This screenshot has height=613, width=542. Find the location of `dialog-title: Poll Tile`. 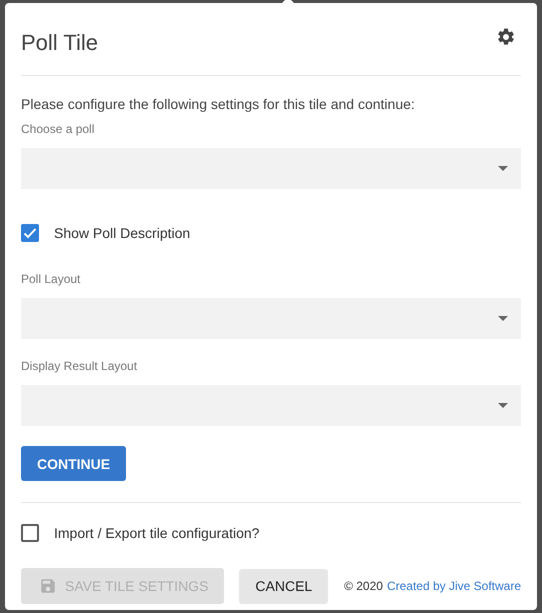

dialog-title: Poll Tile is located at coordinates (59, 43).